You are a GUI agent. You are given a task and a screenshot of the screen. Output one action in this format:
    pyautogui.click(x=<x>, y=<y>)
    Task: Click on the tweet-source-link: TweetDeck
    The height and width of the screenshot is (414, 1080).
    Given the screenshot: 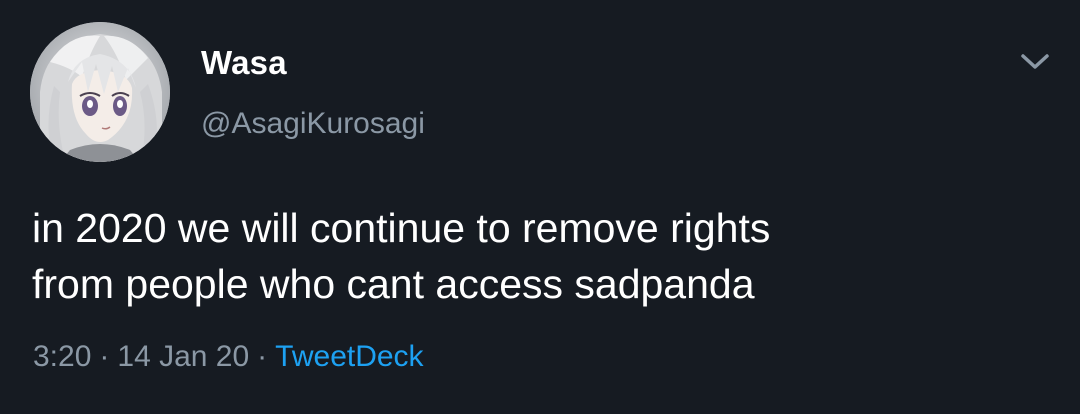 What is the action you would take?
    pyautogui.click(x=349, y=356)
    